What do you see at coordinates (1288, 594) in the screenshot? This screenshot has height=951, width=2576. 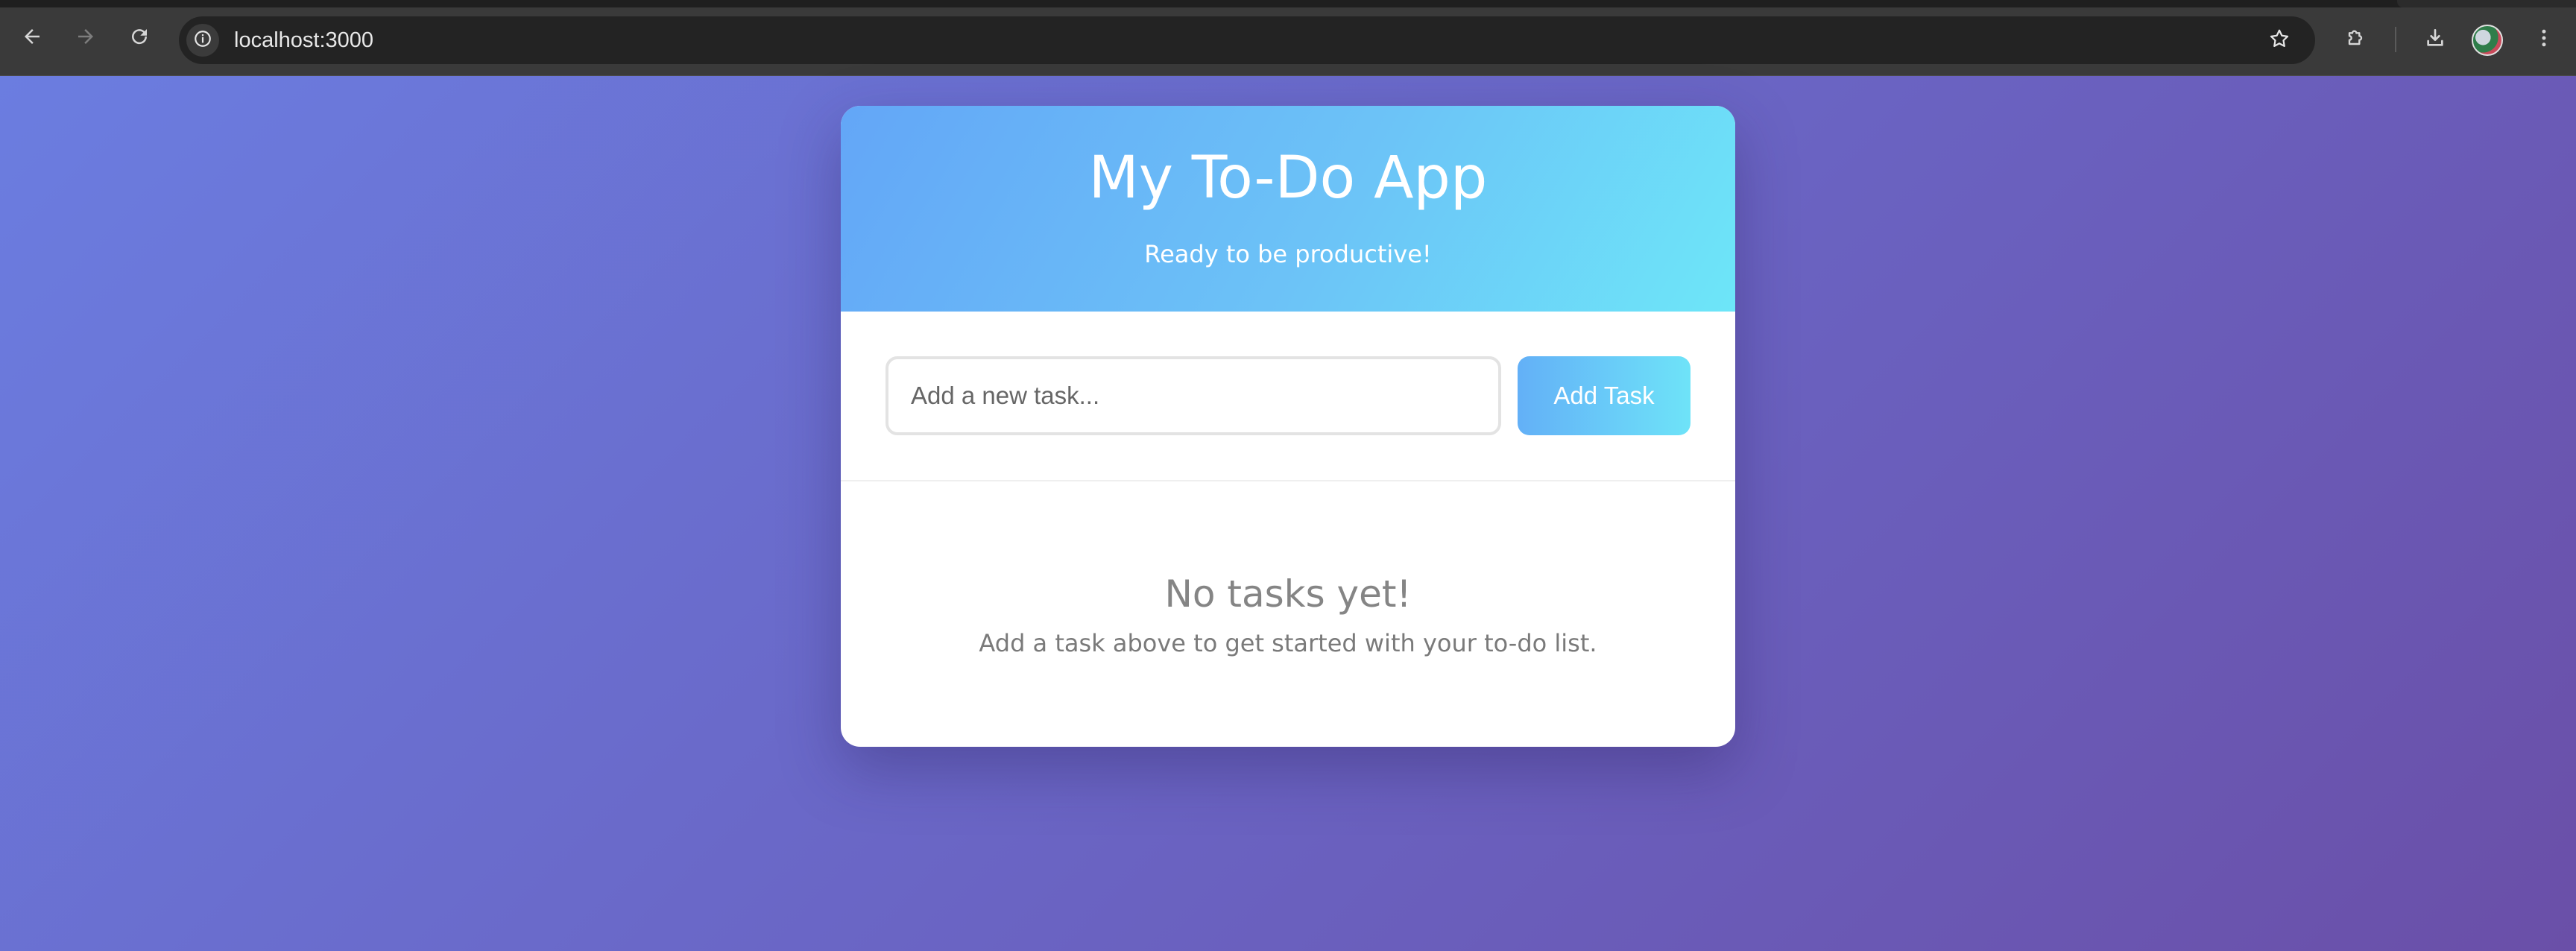 I see `empty-state-title: No tasks yet!` at bounding box center [1288, 594].